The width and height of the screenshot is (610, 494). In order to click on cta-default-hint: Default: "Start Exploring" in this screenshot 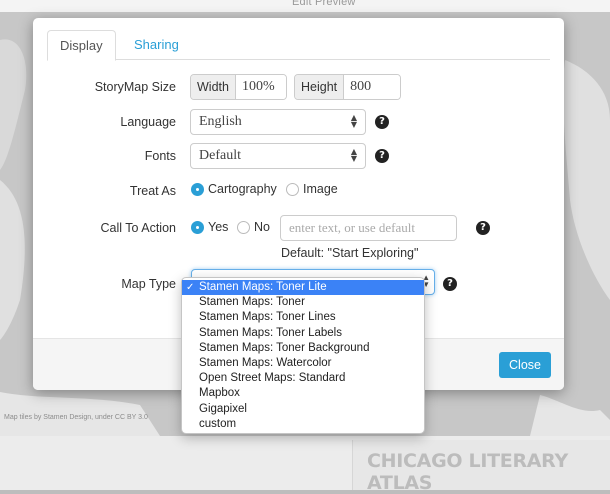, I will do `click(350, 253)`.